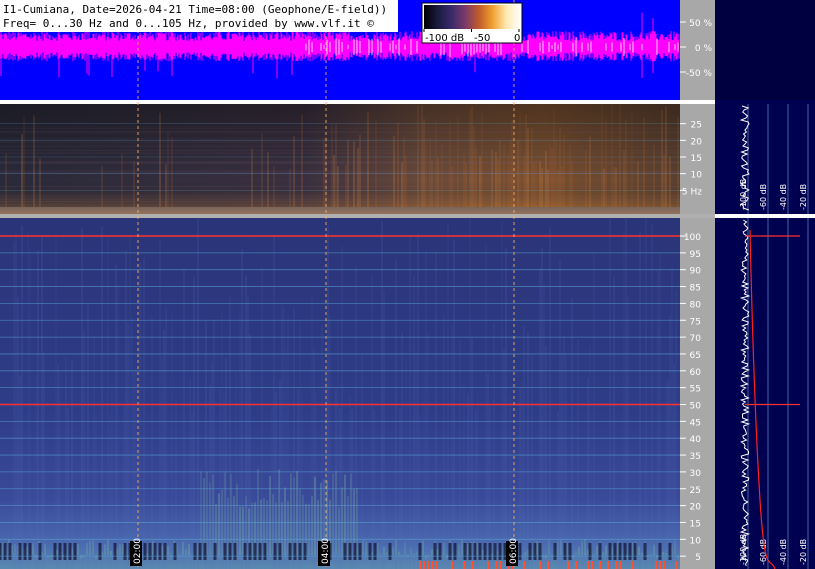  What do you see at coordinates (699, 74) in the screenshot?
I see `waveform-tick-label: -50 %` at bounding box center [699, 74].